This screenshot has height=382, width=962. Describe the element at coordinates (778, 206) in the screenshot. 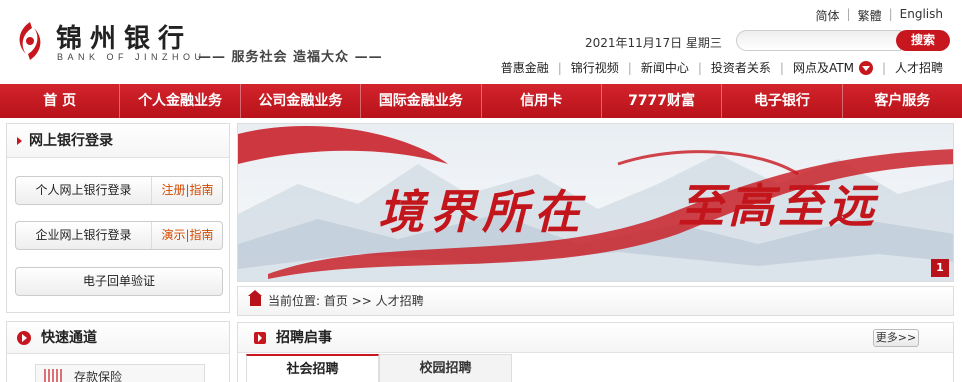

I see `banner-slogan-2: 至高至远` at that location.